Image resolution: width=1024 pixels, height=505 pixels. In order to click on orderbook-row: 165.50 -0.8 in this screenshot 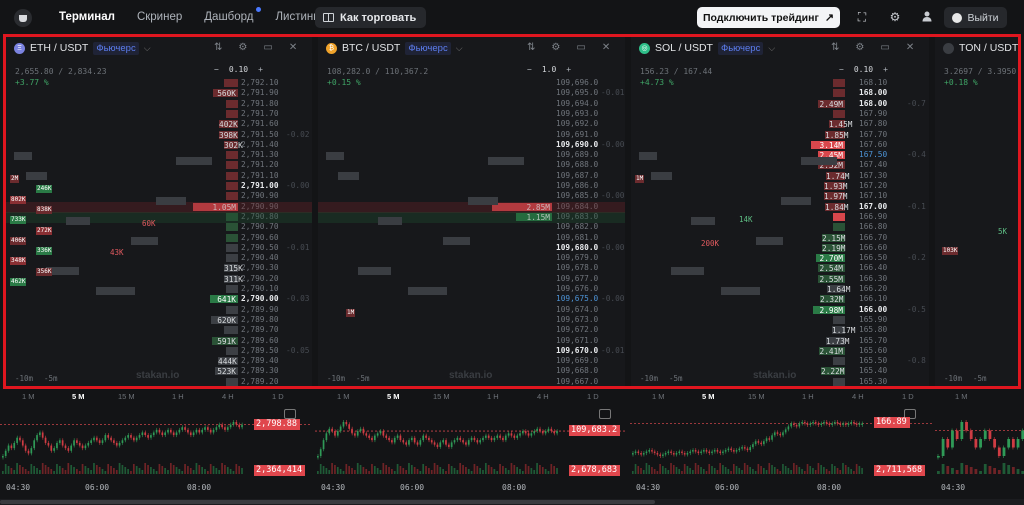, I will do `click(780, 361)`.